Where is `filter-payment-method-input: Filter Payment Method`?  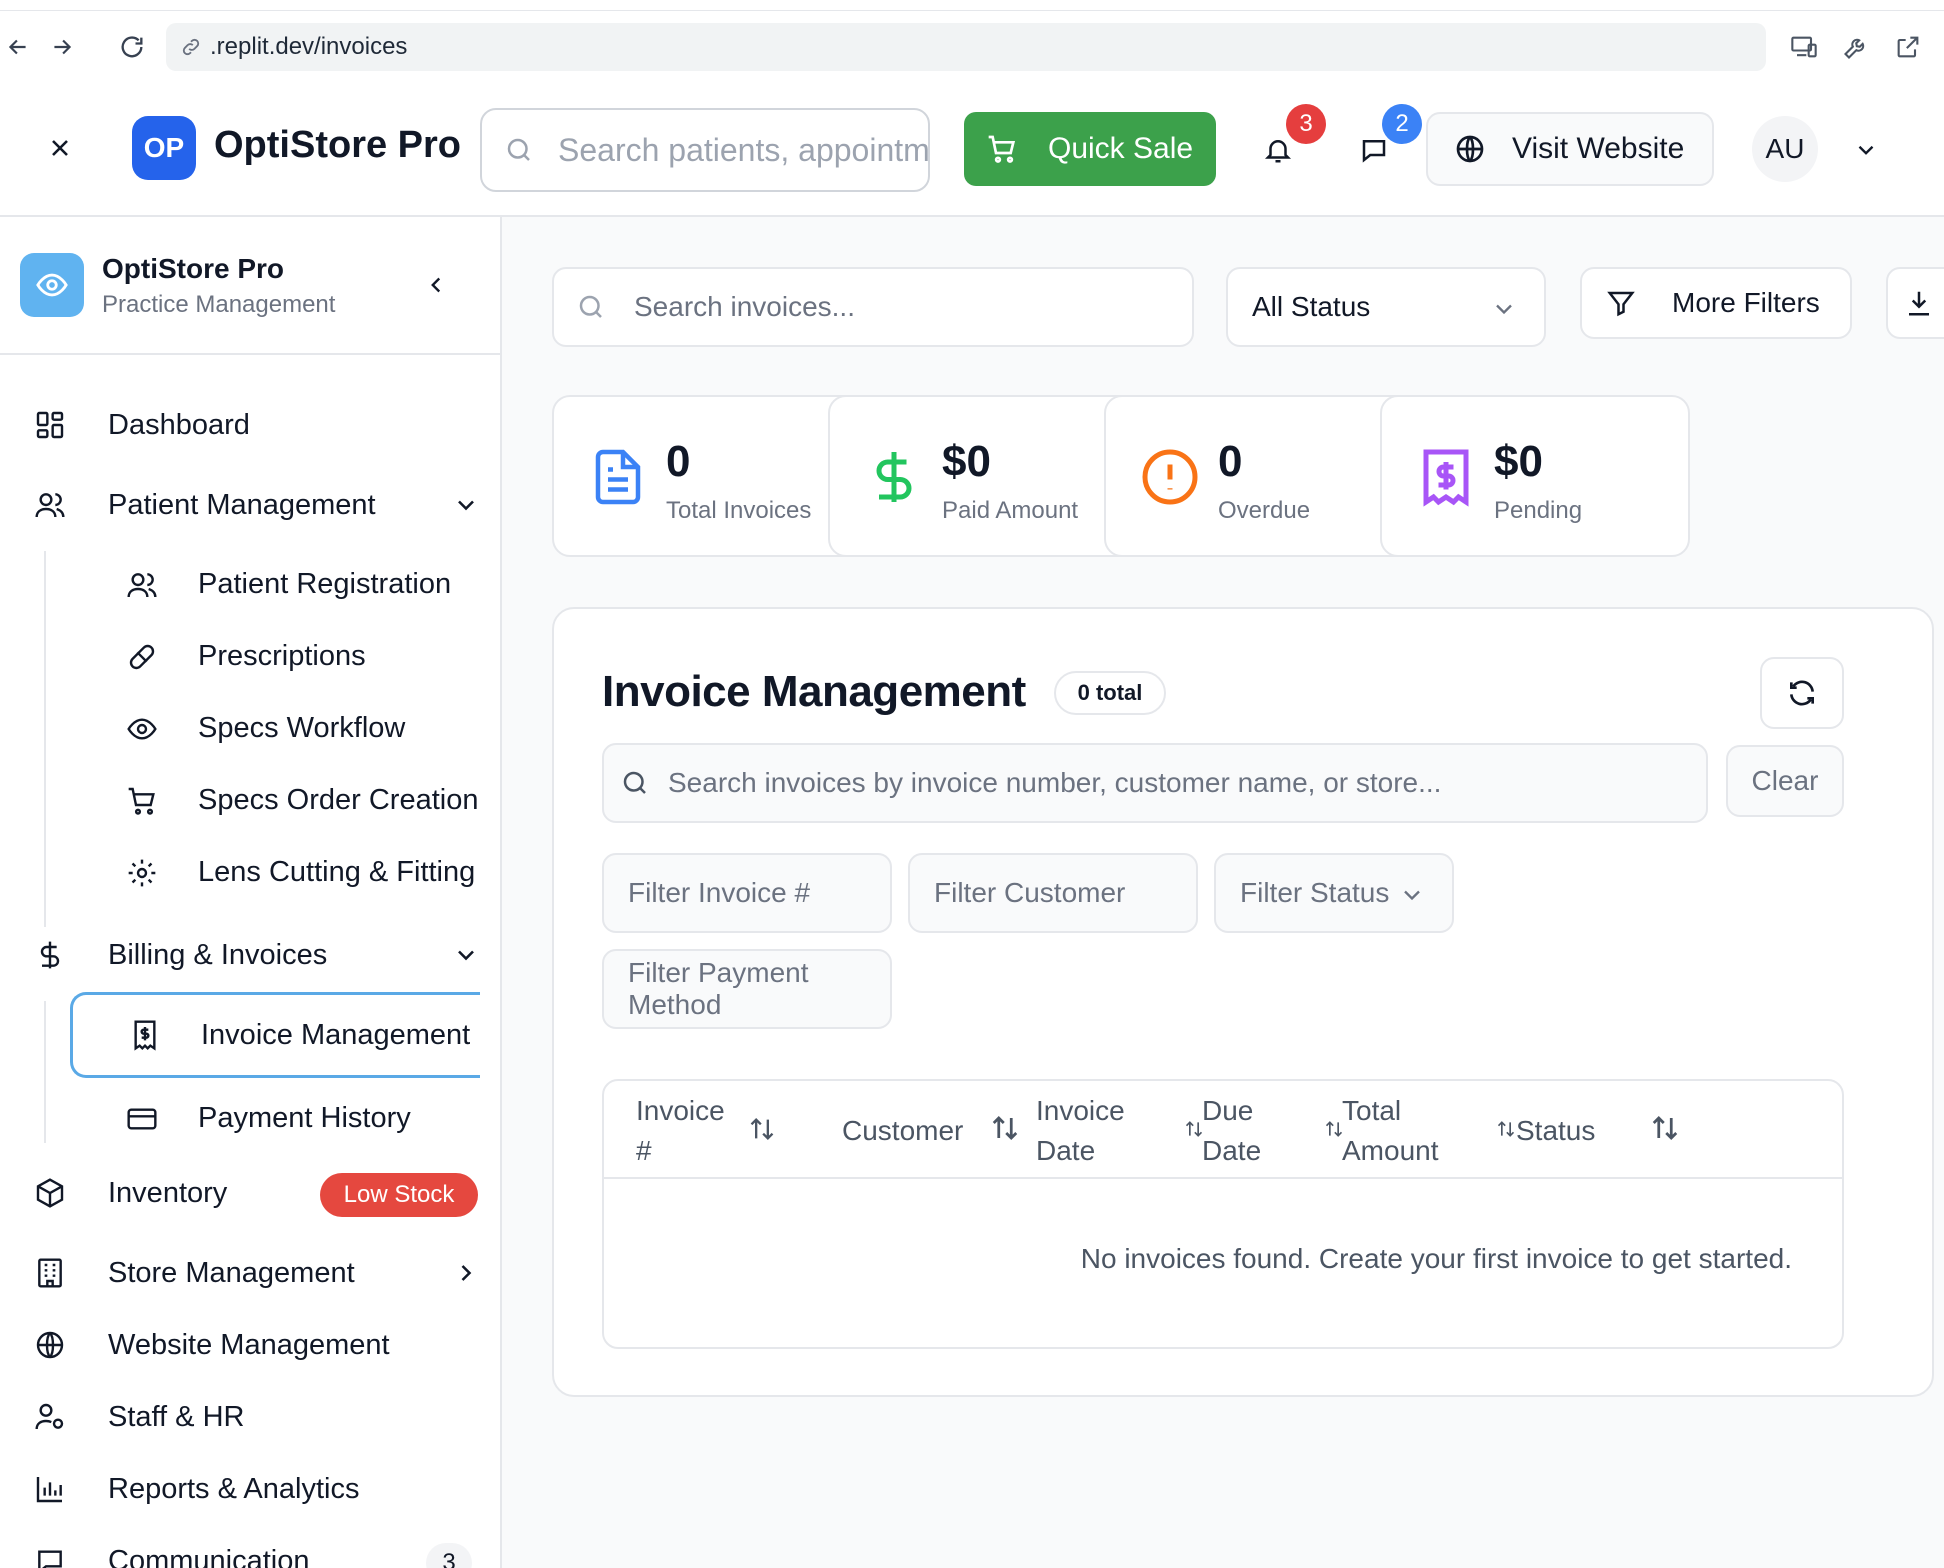
filter-payment-method-input: Filter Payment Method is located at coordinates (747, 989).